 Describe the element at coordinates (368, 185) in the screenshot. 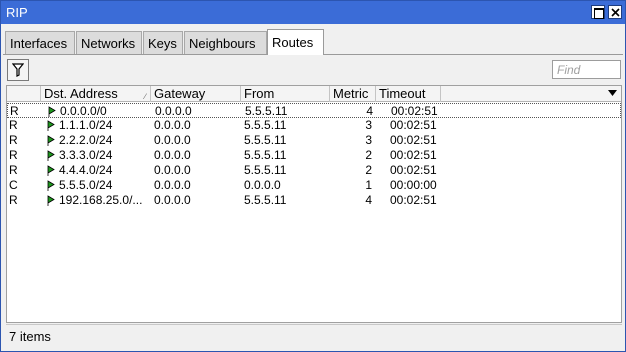

I see `metric-cell: 1` at that location.